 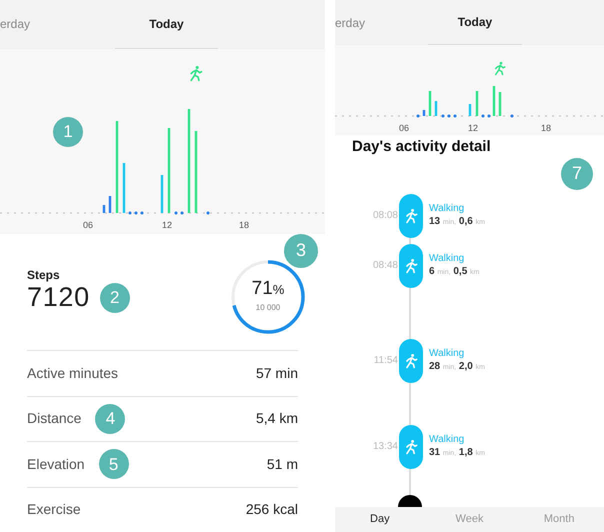 I want to click on steps-count: 7120, so click(x=58, y=298).